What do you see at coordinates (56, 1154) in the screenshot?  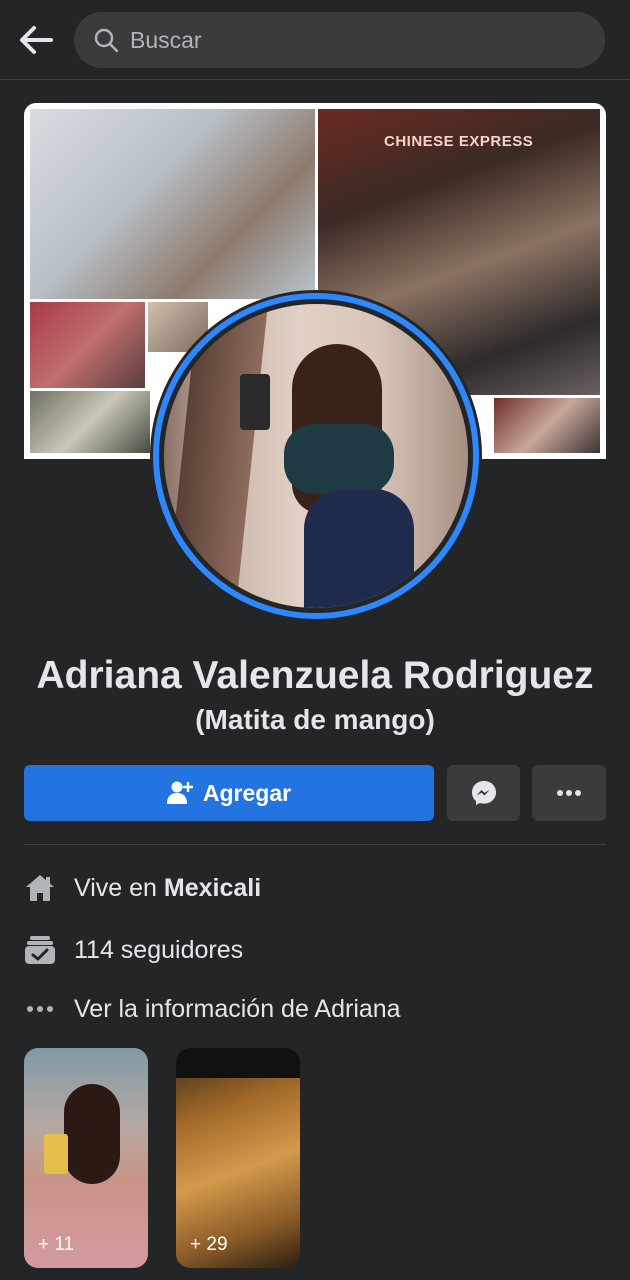 I see `thumbnail-phone` at bounding box center [56, 1154].